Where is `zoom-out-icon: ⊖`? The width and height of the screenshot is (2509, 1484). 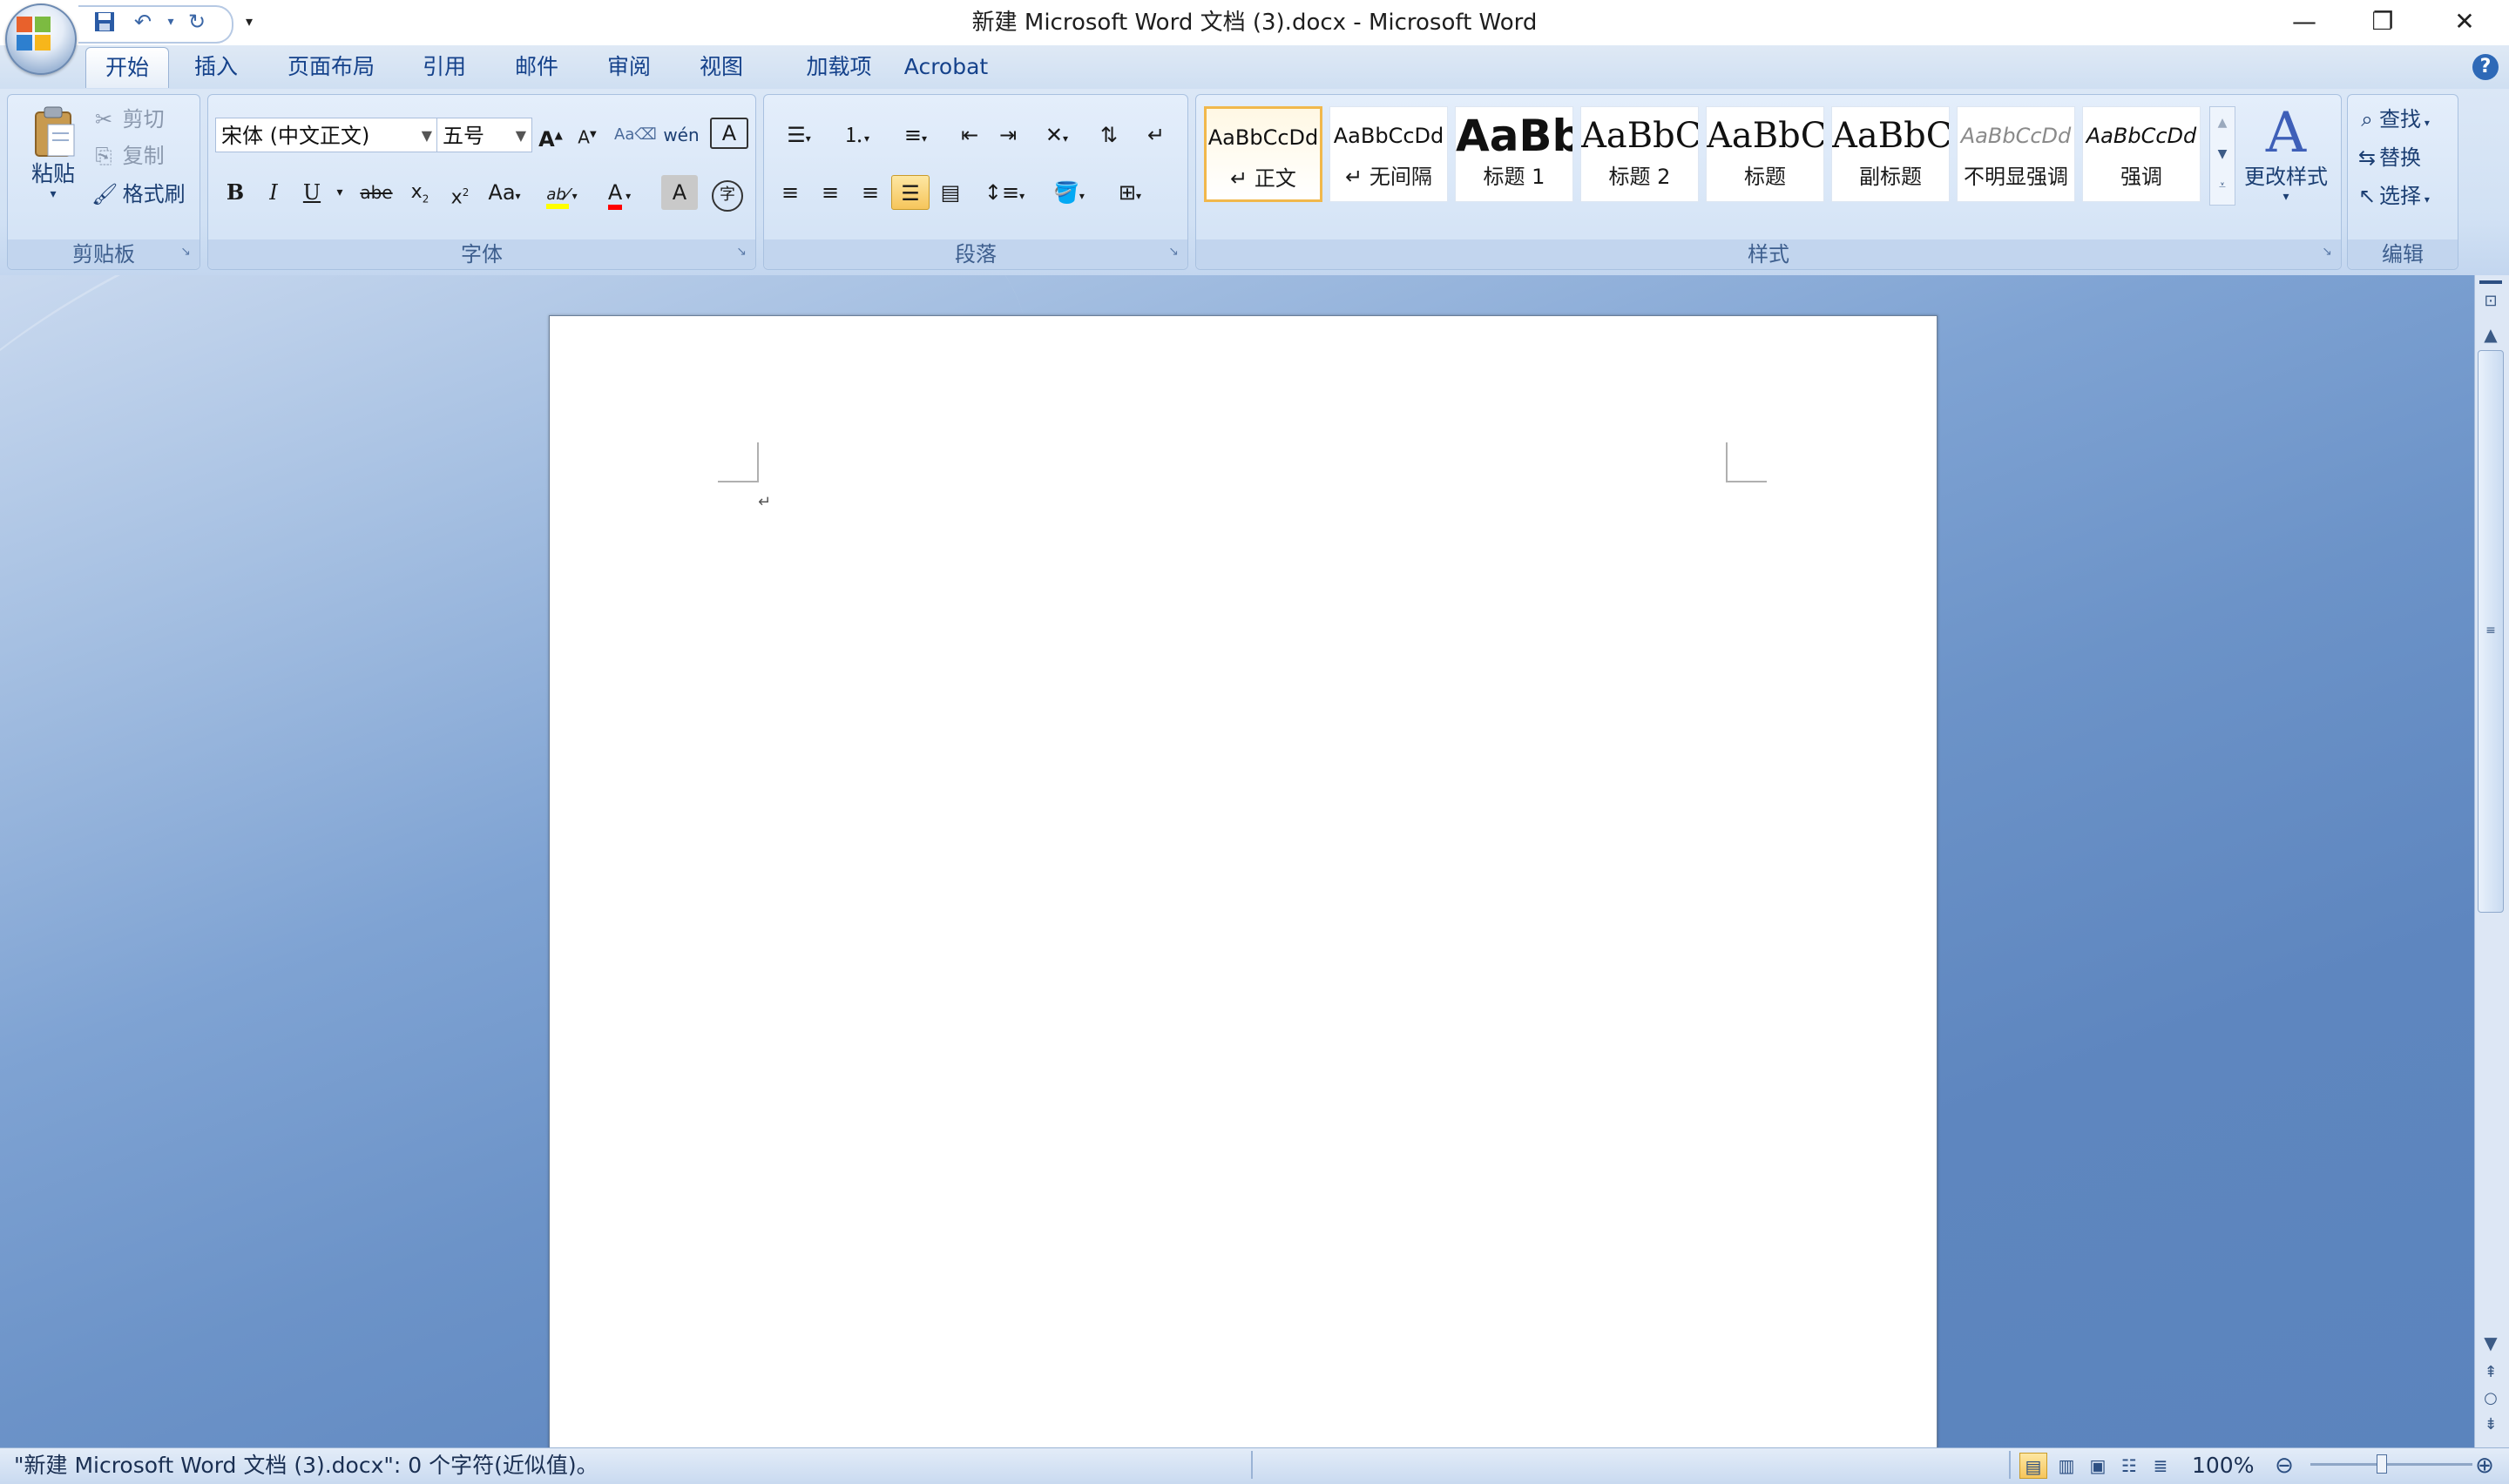
zoom-out-icon: ⊖ is located at coordinates (2284, 1466).